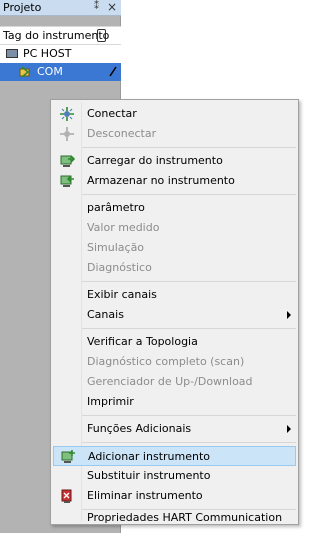 This screenshot has width=320, height=533. I want to click on menu-item-label: Diagnóstico completo (scan), so click(166, 361).